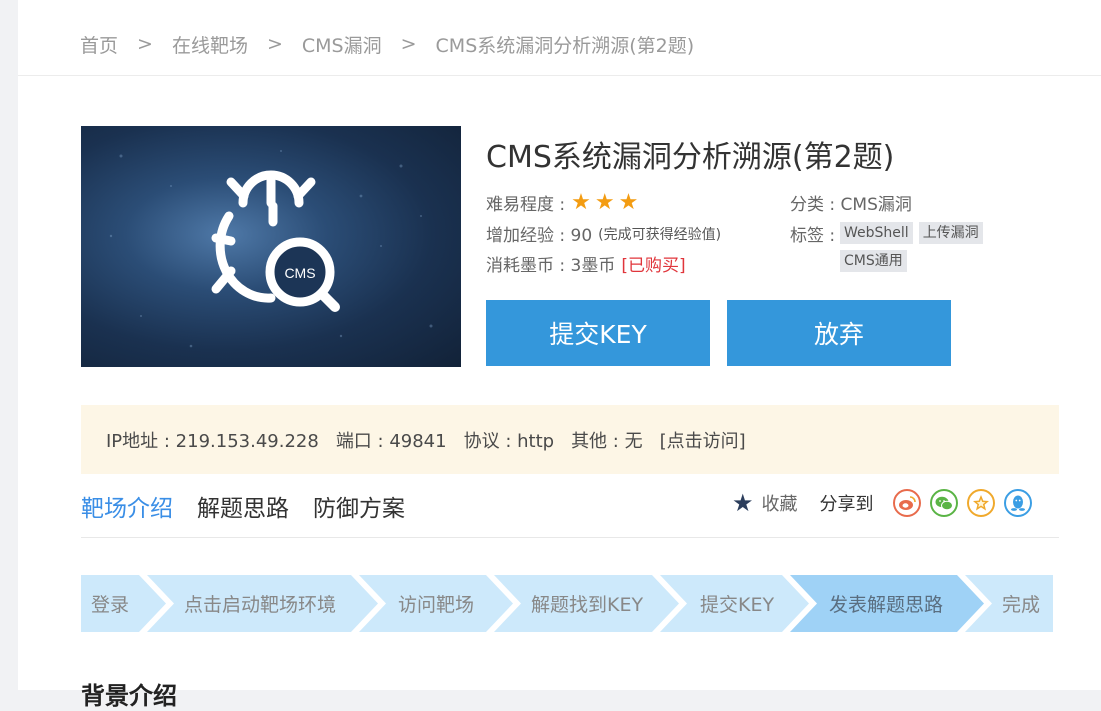  What do you see at coordinates (598, 333) in the screenshot?
I see `submit-key-button: 提交KEY` at bounding box center [598, 333].